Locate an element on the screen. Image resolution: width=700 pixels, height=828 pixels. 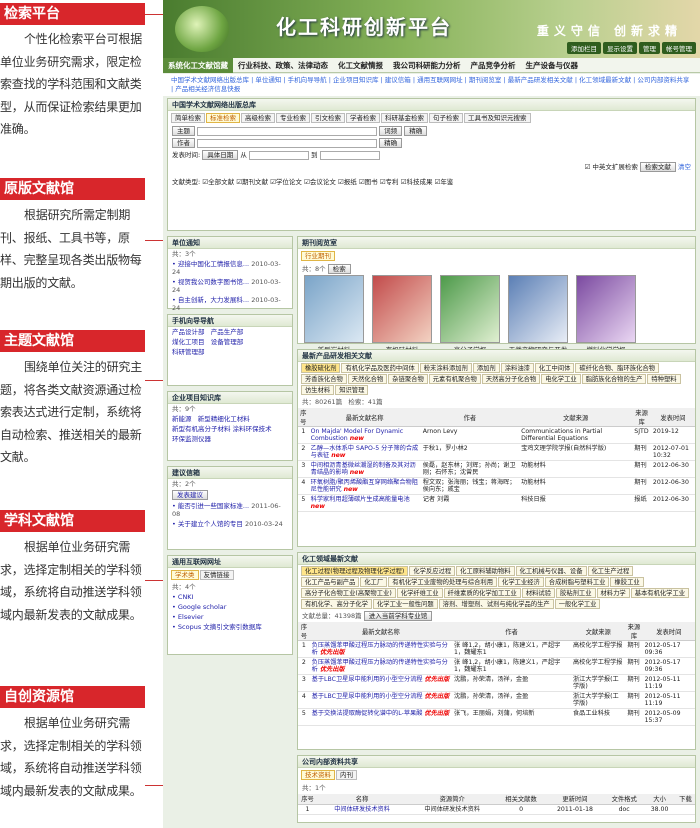
tab-citation: 引文检索 is located at coordinates (328, 118).